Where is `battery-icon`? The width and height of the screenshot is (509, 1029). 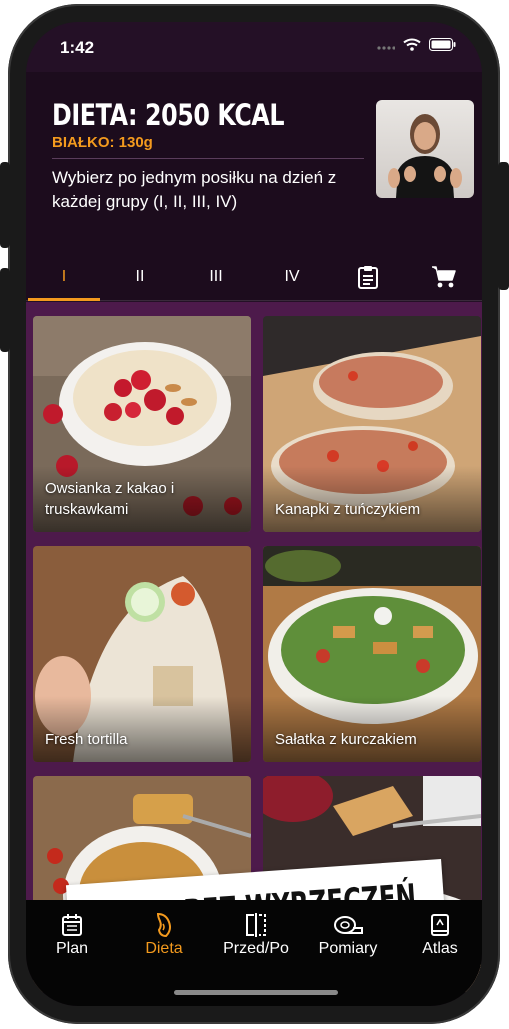
battery-icon is located at coordinates (442, 44).